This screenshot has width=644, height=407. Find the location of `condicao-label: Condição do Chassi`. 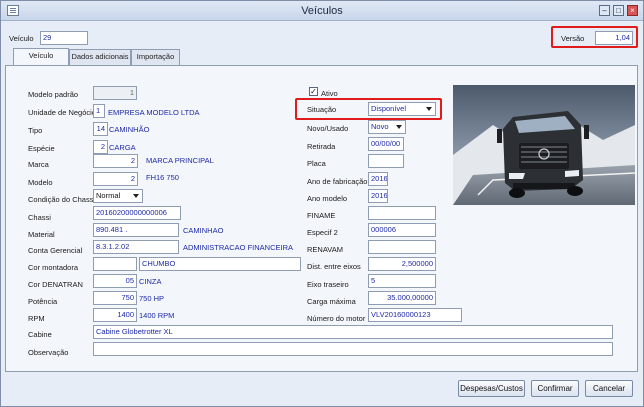

condicao-label: Condição do Chassi is located at coordinates (62, 199).